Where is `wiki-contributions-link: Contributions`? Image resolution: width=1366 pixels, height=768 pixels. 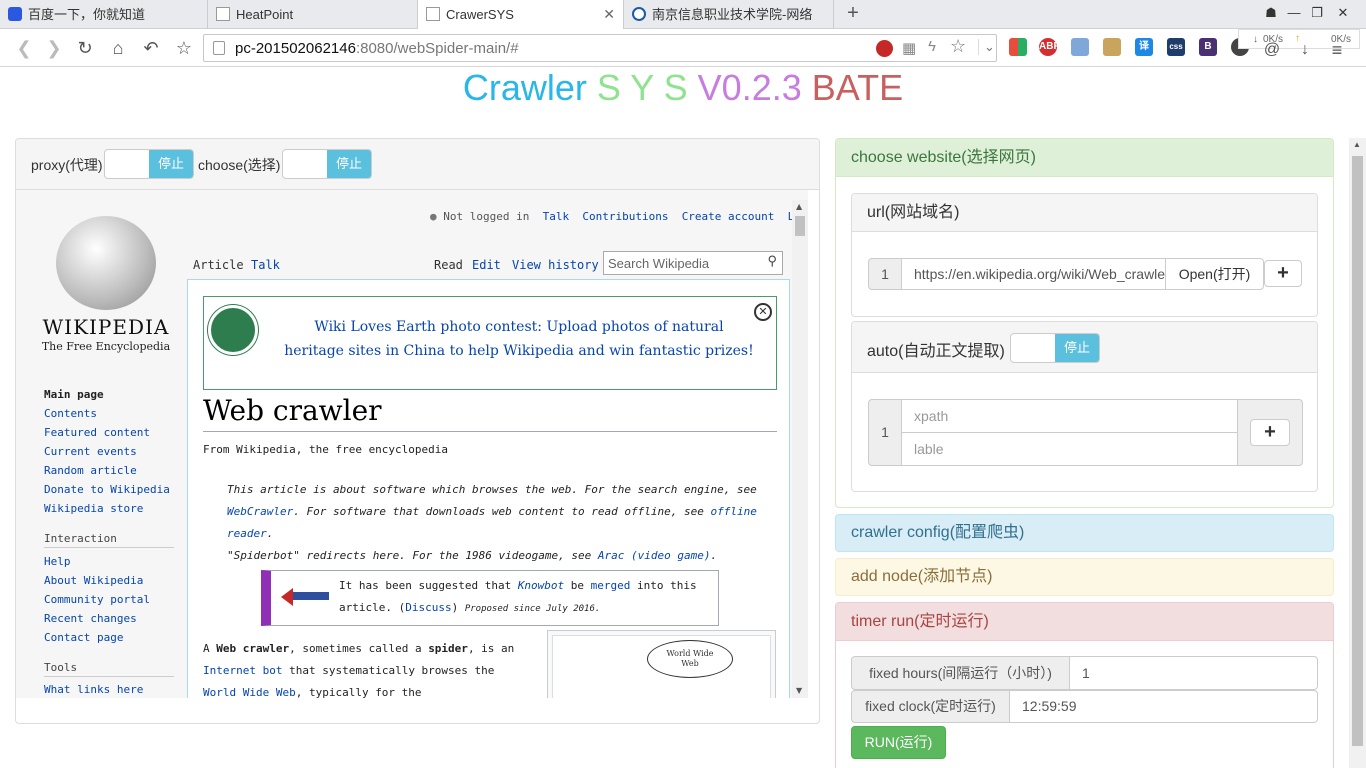
wiki-contributions-link: Contributions is located at coordinates (625, 216).